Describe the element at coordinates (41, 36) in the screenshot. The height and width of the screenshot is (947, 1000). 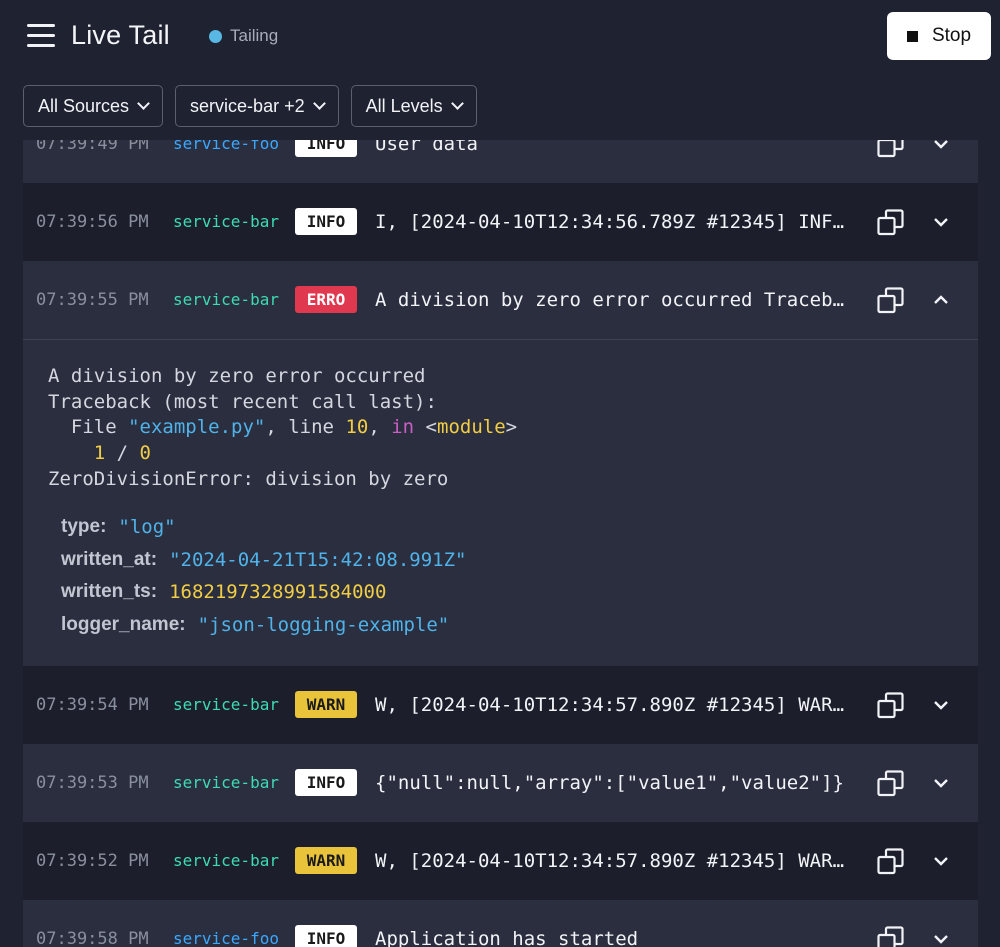
I see `hamburger-menu-icon` at that location.